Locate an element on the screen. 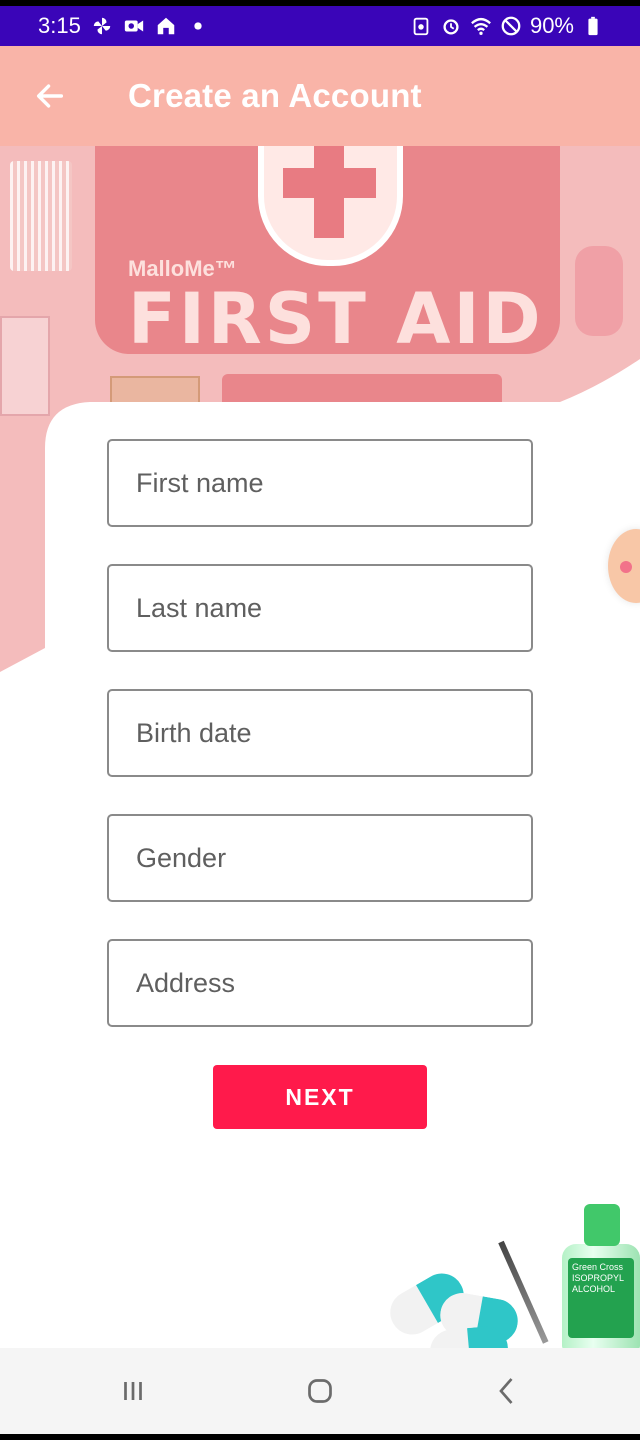 The width and height of the screenshot is (640, 1440). dot-icon is located at coordinates (198, 26).